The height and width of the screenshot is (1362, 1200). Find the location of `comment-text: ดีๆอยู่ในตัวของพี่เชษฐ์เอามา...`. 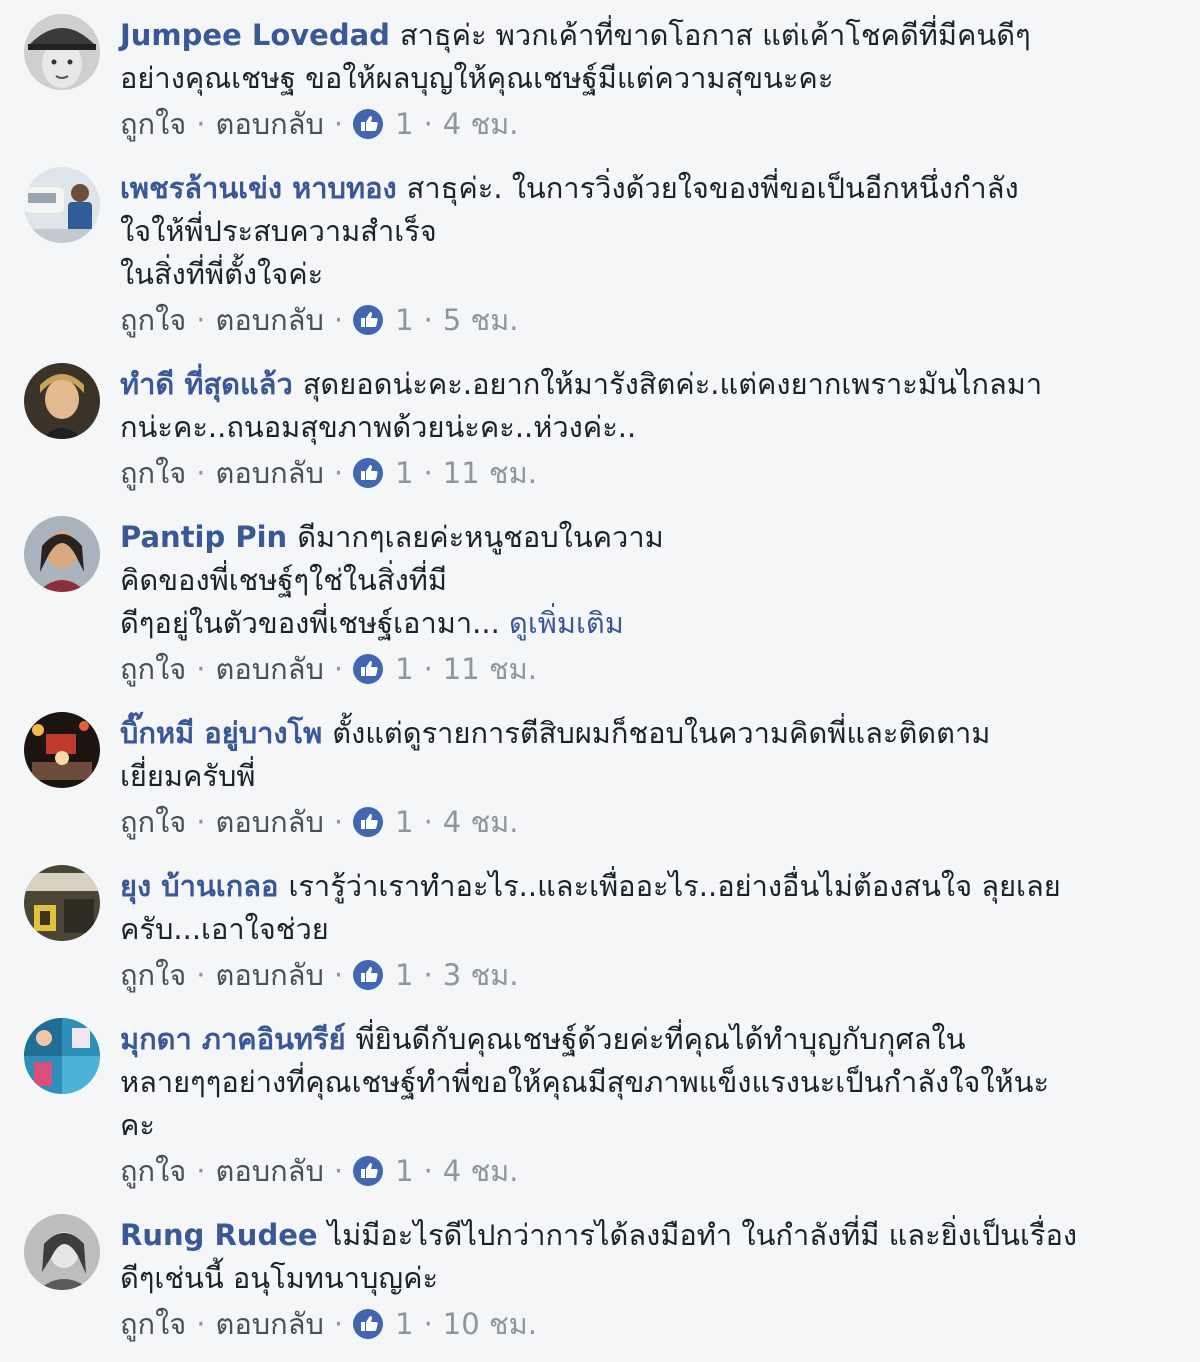

comment-text: ดีๆอยู่ในตัวของพี่เชษฐ์เอามา... is located at coordinates (310, 623).